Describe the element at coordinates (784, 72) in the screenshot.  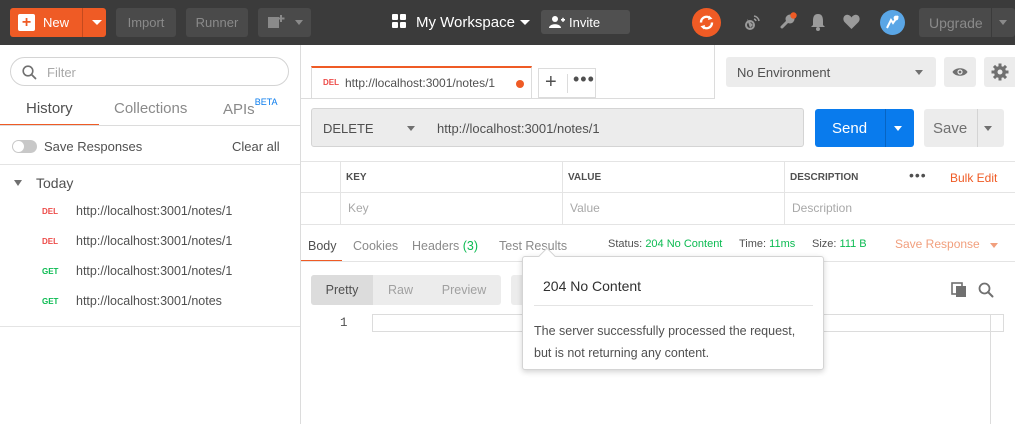
I see `environment-value: No Environment` at that location.